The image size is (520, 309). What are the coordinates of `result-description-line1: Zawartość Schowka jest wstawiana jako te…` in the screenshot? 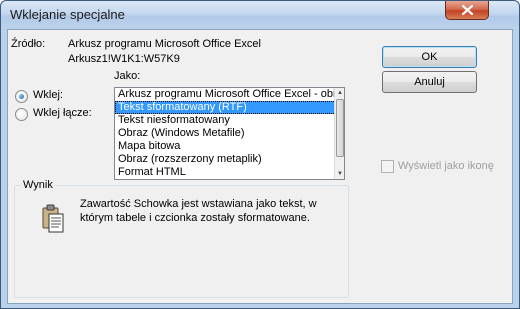 It's located at (198, 204).